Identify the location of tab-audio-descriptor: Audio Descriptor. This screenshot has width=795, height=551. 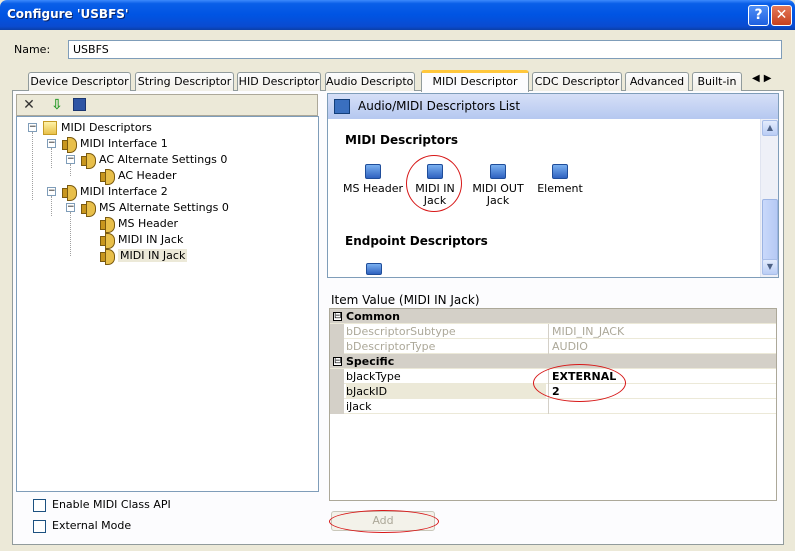
(370, 81).